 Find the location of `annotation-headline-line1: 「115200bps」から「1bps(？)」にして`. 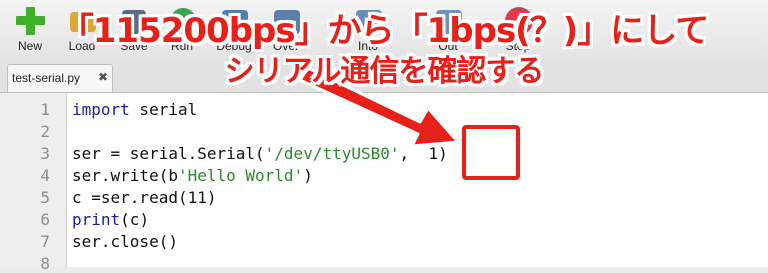

annotation-headline-line1: 「115200bps」から「1bps(？)」にして is located at coordinates (384, 31).